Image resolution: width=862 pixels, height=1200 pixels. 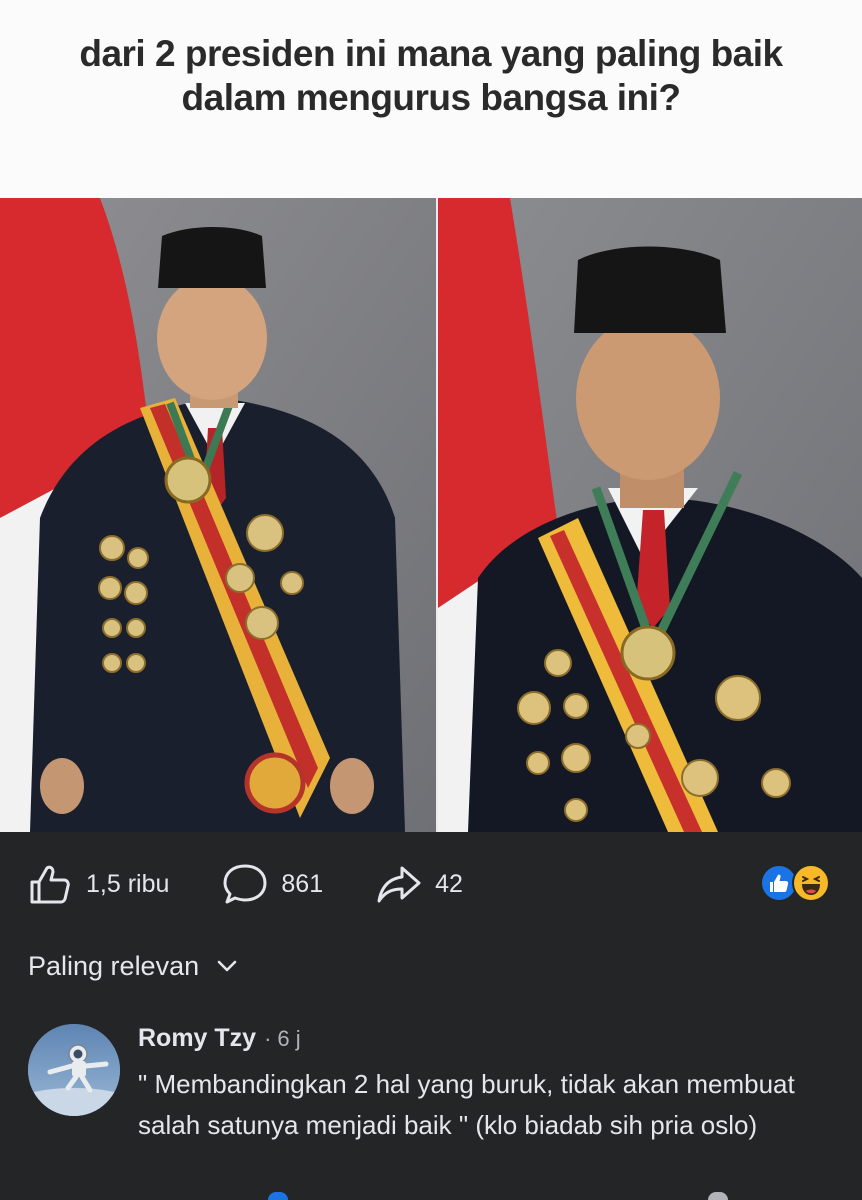 I want to click on like-count: 1,5 ribu, so click(x=128, y=883).